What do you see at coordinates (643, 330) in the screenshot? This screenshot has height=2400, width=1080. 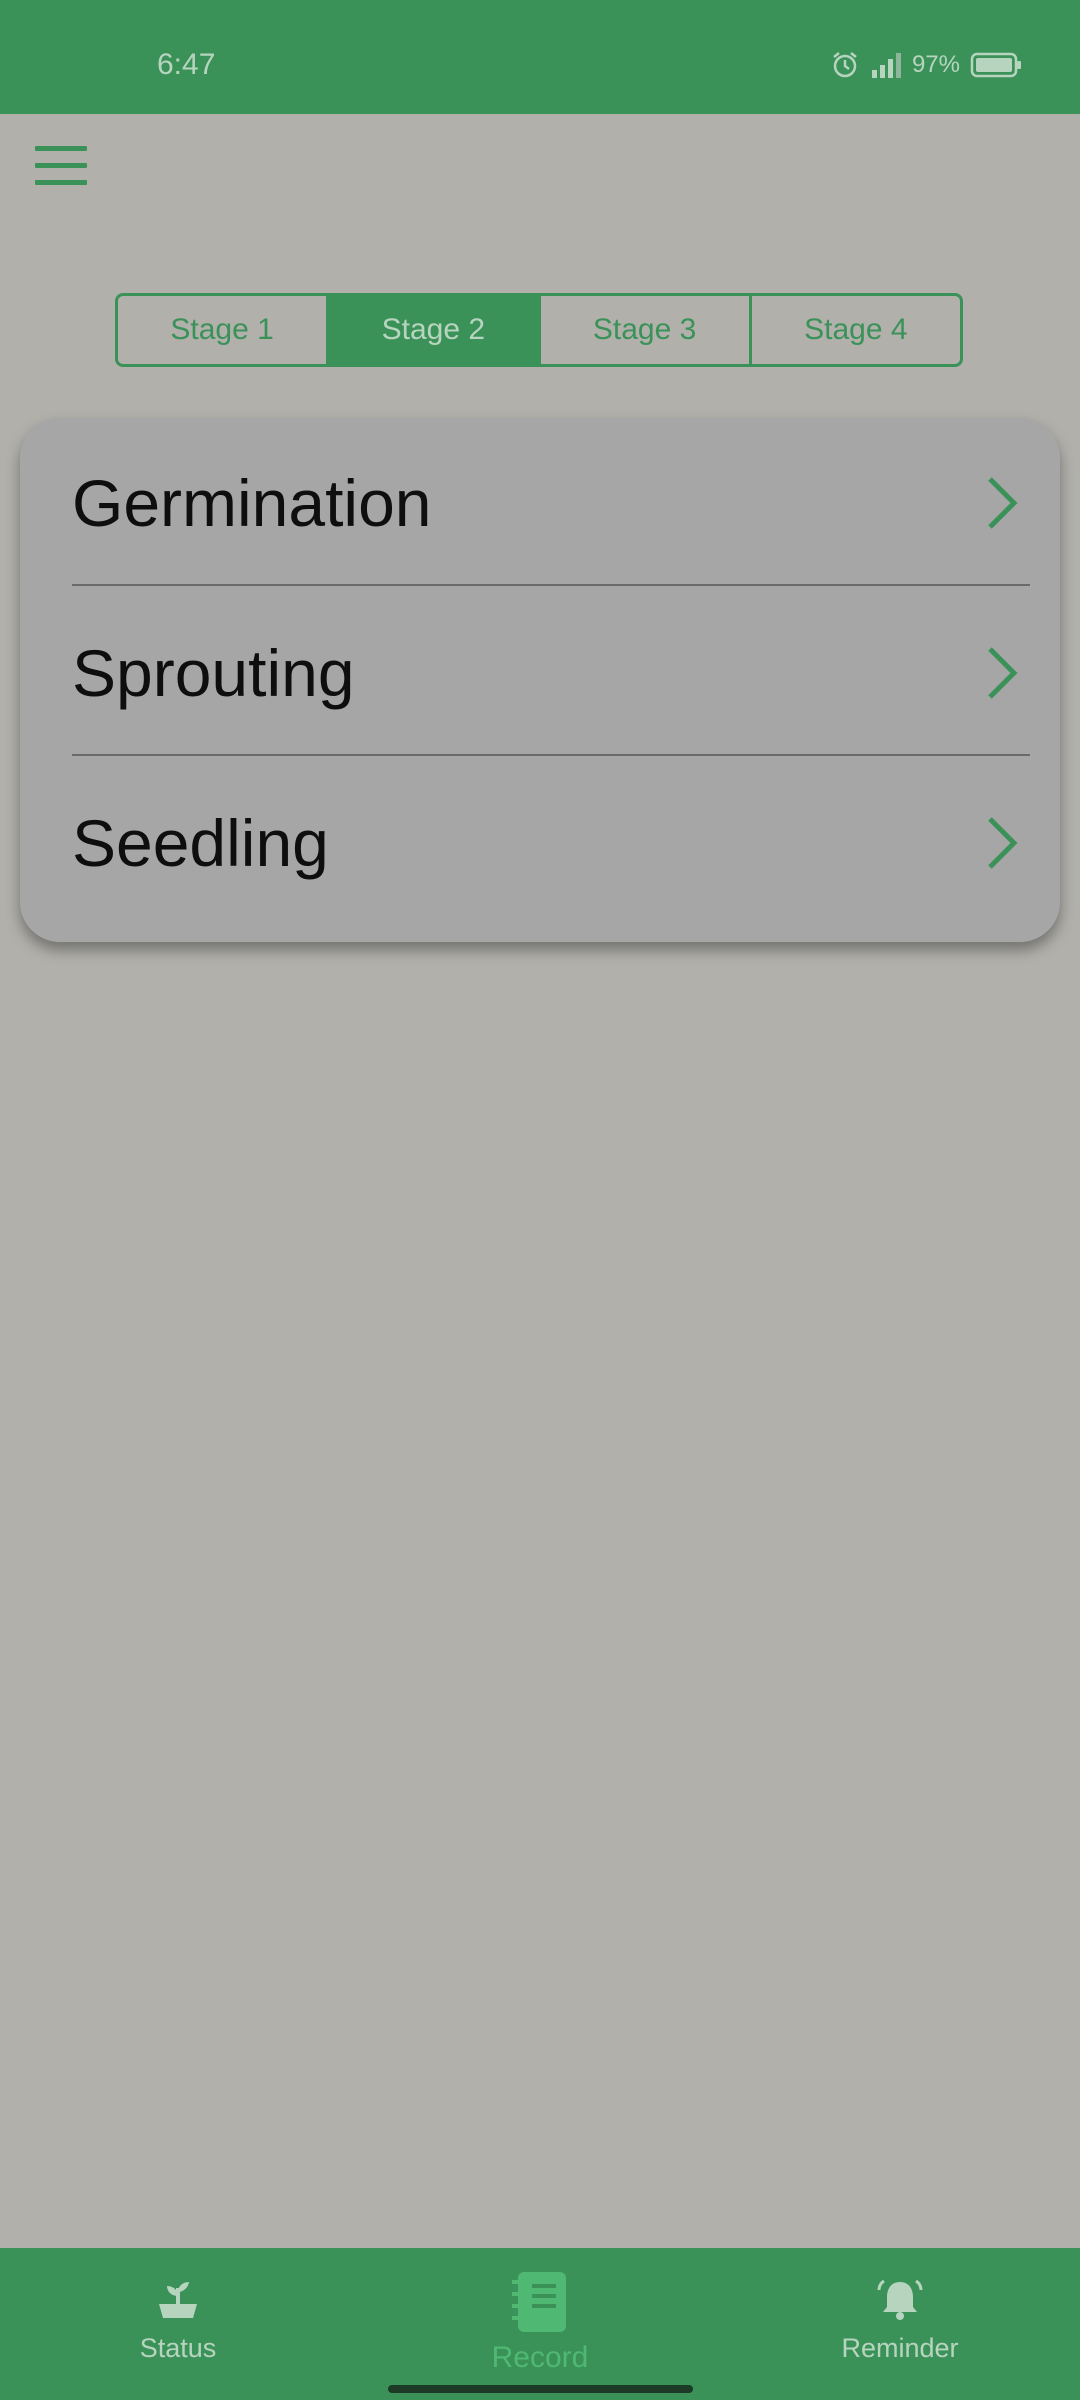 I see `tab-stage-3: Stage 3` at bounding box center [643, 330].